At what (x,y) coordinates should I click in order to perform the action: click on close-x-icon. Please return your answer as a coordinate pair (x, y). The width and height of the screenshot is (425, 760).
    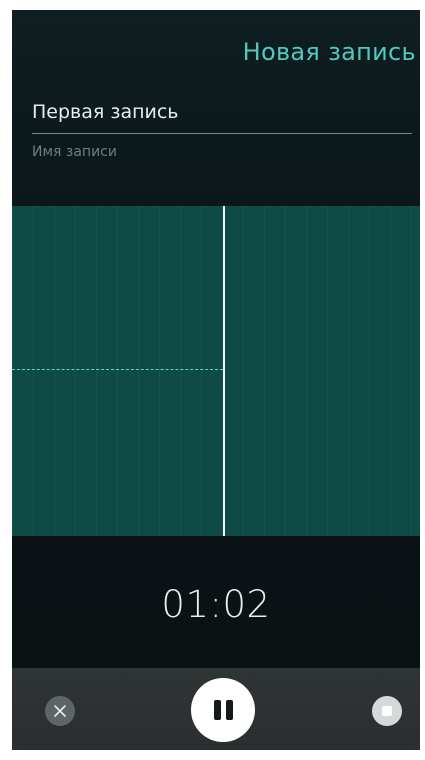
    Looking at the image, I should click on (60, 711).